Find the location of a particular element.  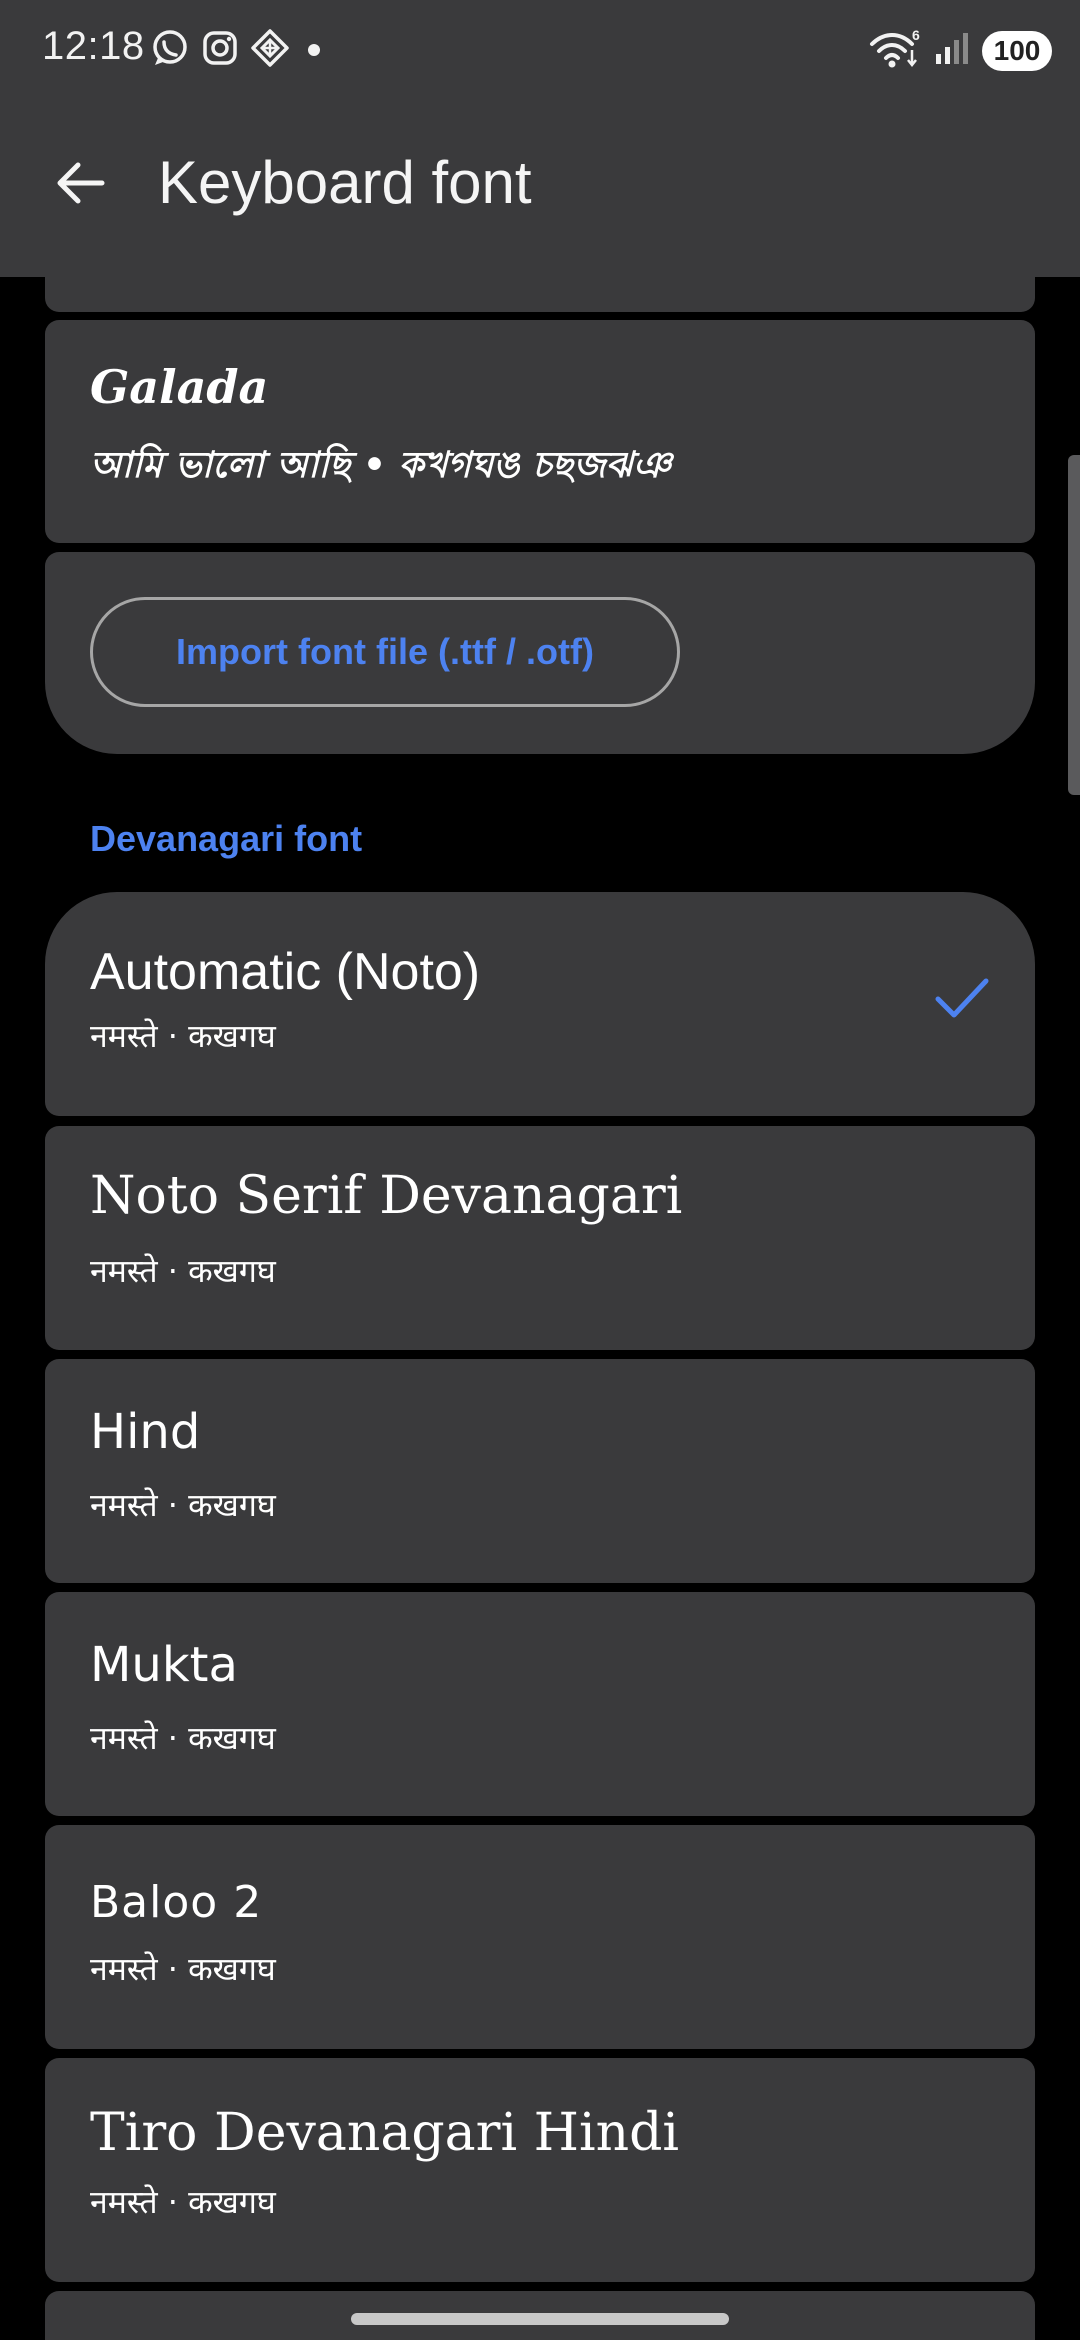

section-title-devanagari: Devanagari font is located at coordinates (226, 838).